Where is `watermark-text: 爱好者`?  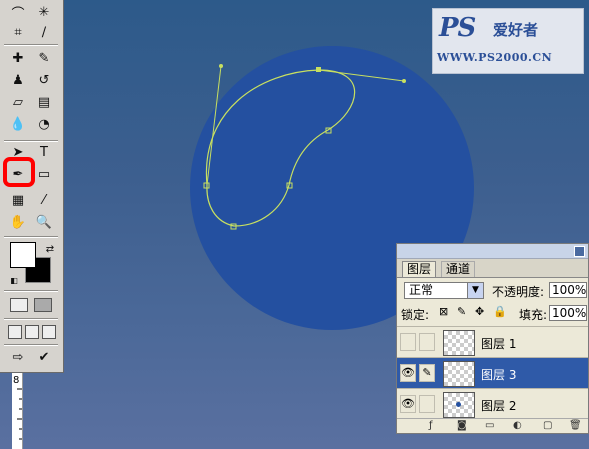
watermark-text: 爱好者 is located at coordinates (516, 30).